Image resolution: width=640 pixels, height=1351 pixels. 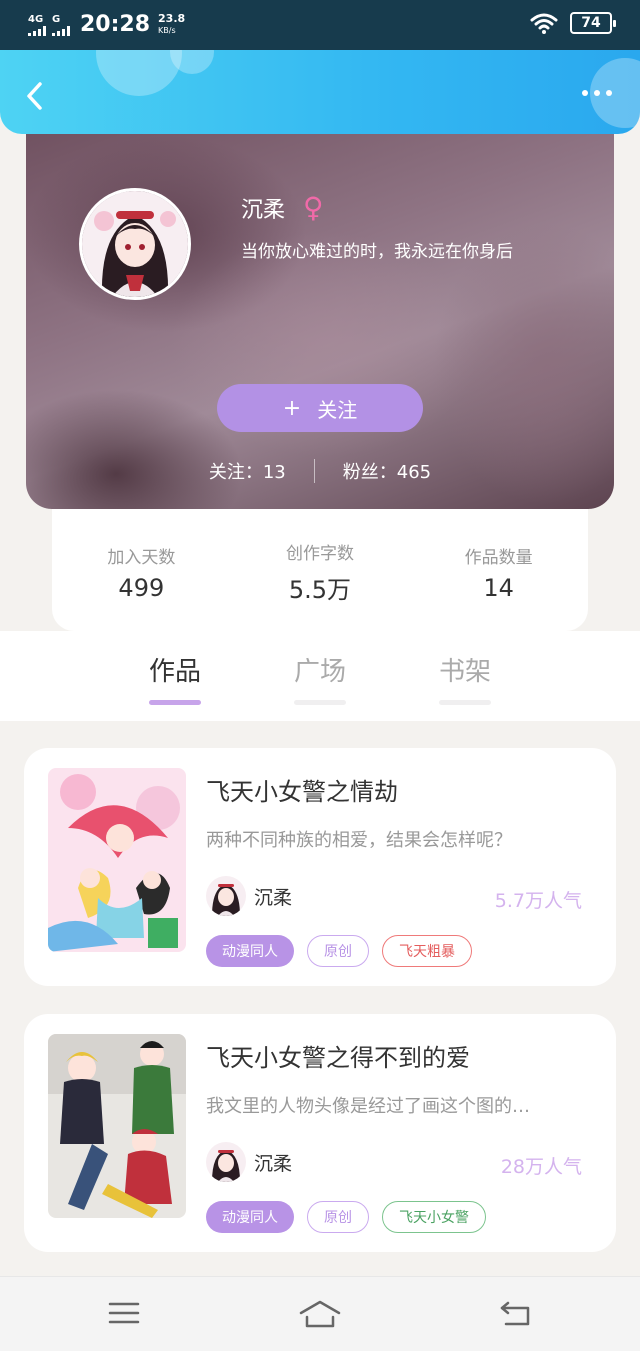 What do you see at coordinates (464, 672) in the screenshot?
I see `tab-label: 书架` at bounding box center [464, 672].